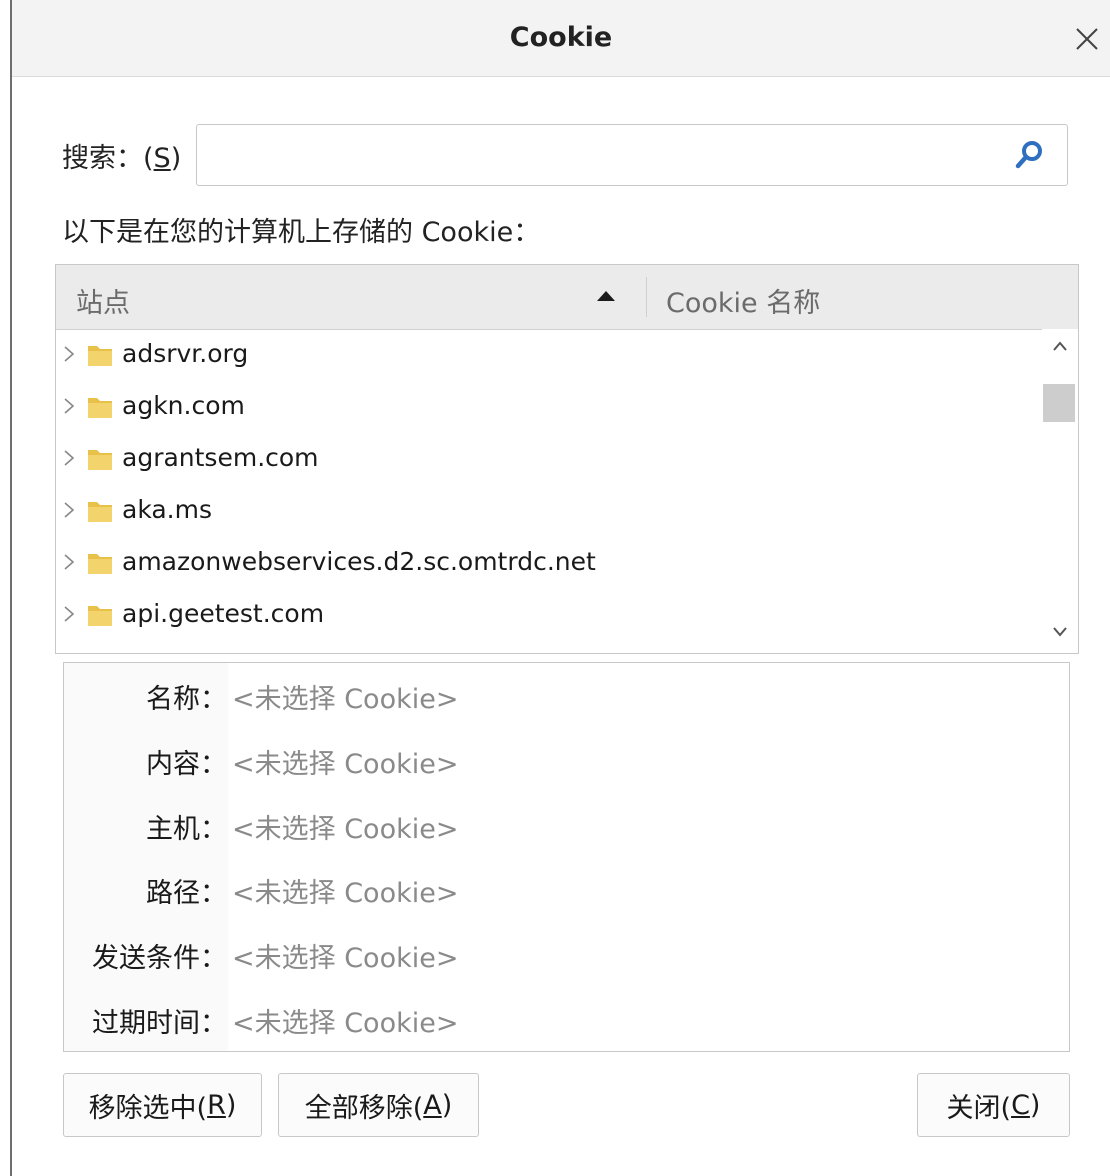  What do you see at coordinates (186, 829) in the screenshot?
I see `detail-label: 主机：` at bounding box center [186, 829].